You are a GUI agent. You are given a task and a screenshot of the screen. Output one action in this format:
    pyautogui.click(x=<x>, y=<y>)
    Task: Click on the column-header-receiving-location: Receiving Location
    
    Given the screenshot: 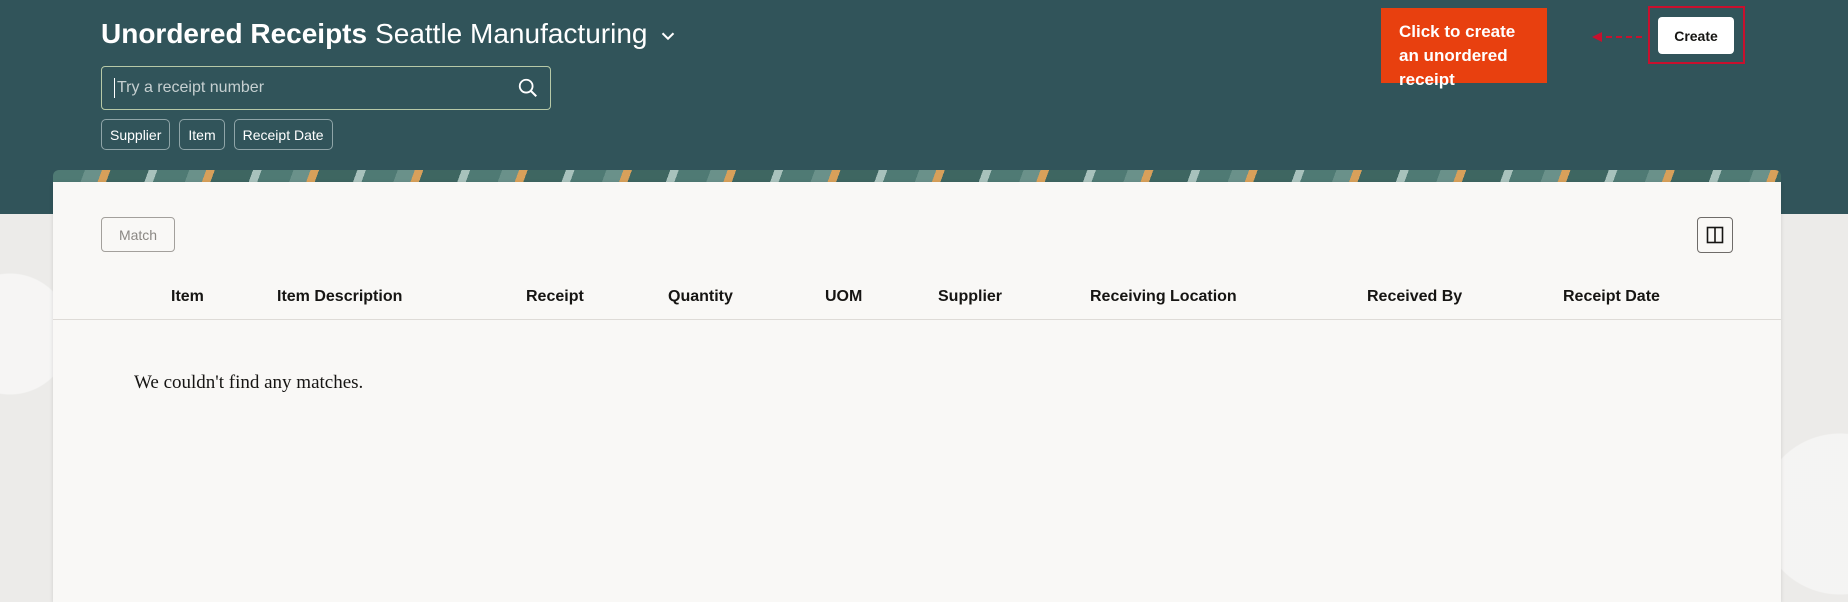 What is the action you would take?
    pyautogui.click(x=1163, y=297)
    